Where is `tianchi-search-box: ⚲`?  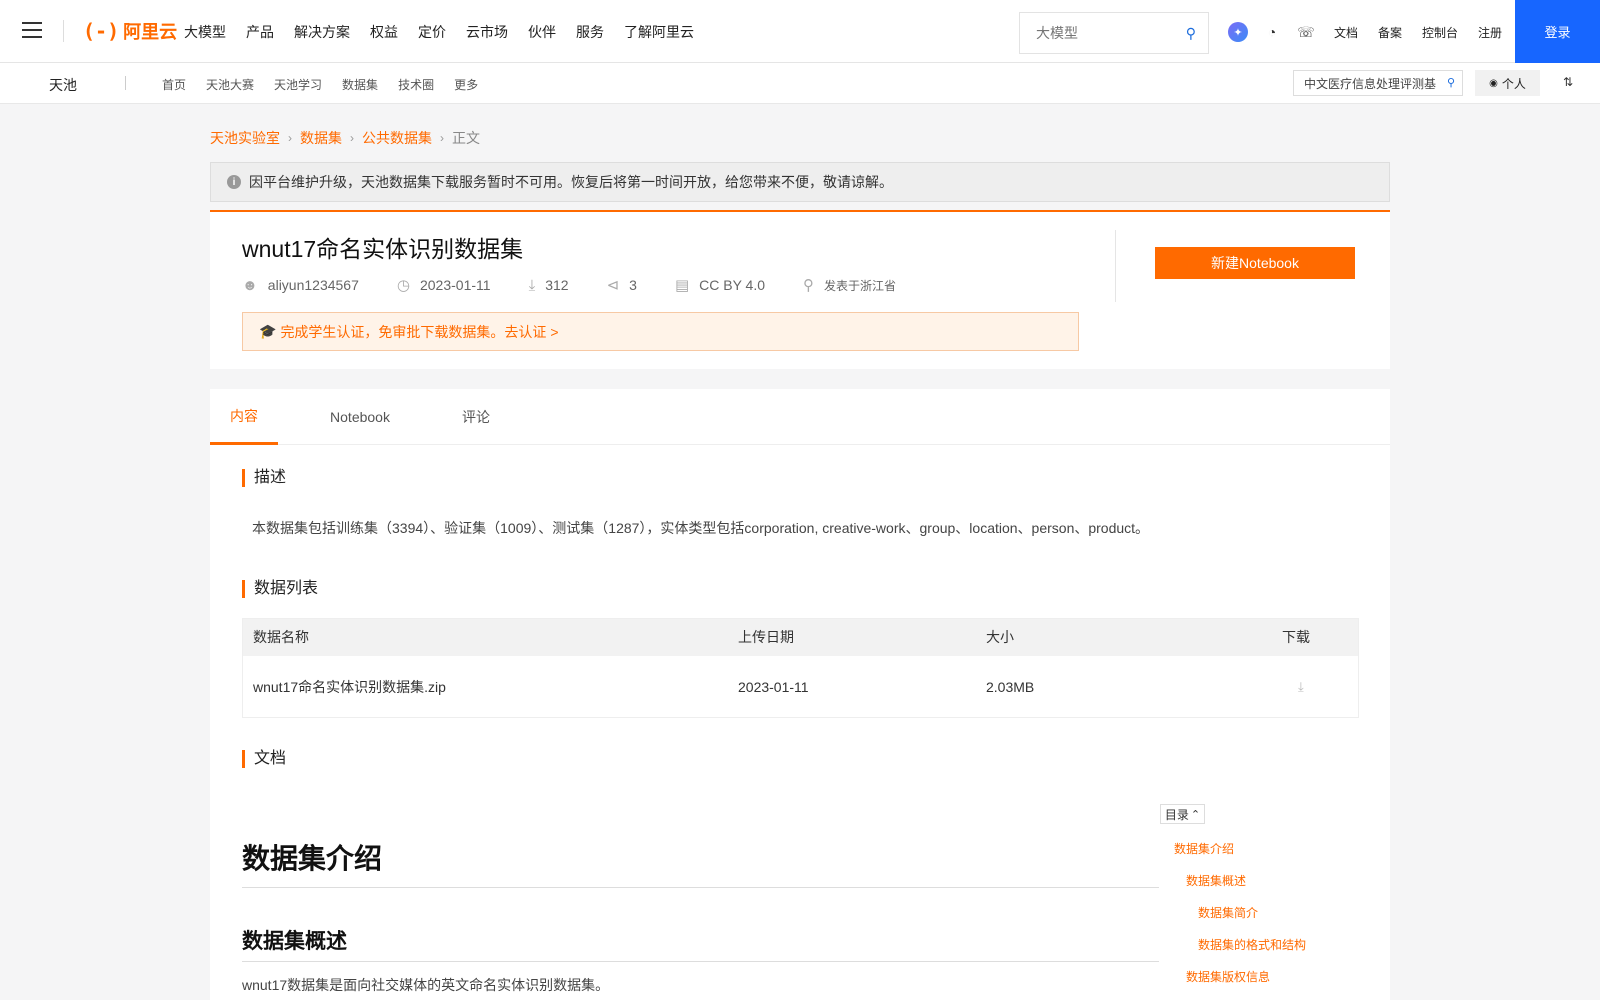 tianchi-search-box: ⚲ is located at coordinates (1378, 83).